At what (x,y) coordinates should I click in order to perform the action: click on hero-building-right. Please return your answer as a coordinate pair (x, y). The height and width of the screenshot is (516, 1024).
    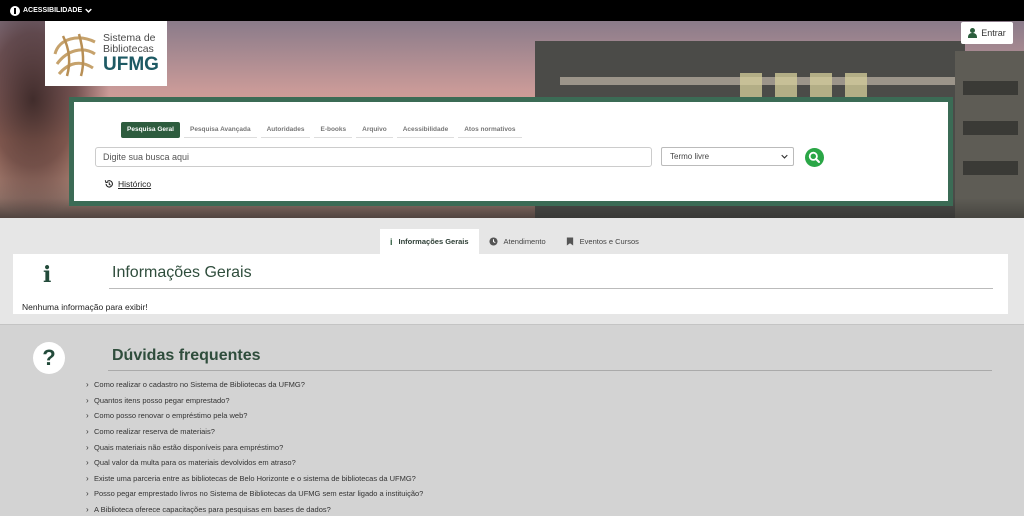
    Looking at the image, I should click on (989, 134).